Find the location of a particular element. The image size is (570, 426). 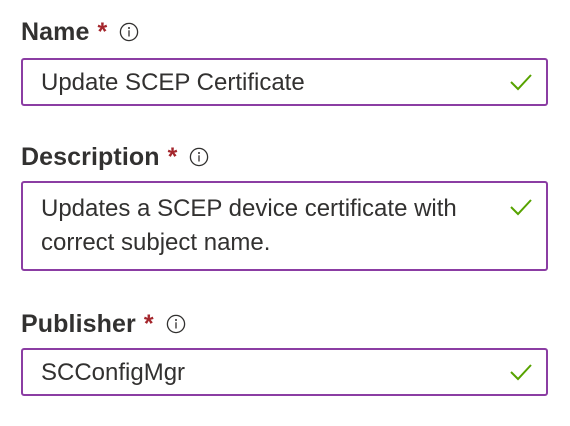

name-label: Name is located at coordinates (55, 31).